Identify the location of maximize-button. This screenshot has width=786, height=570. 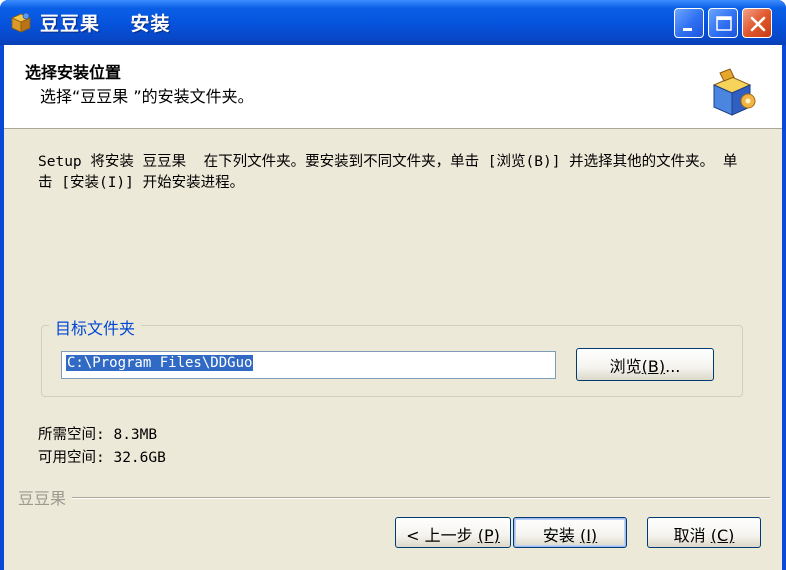
(723, 23).